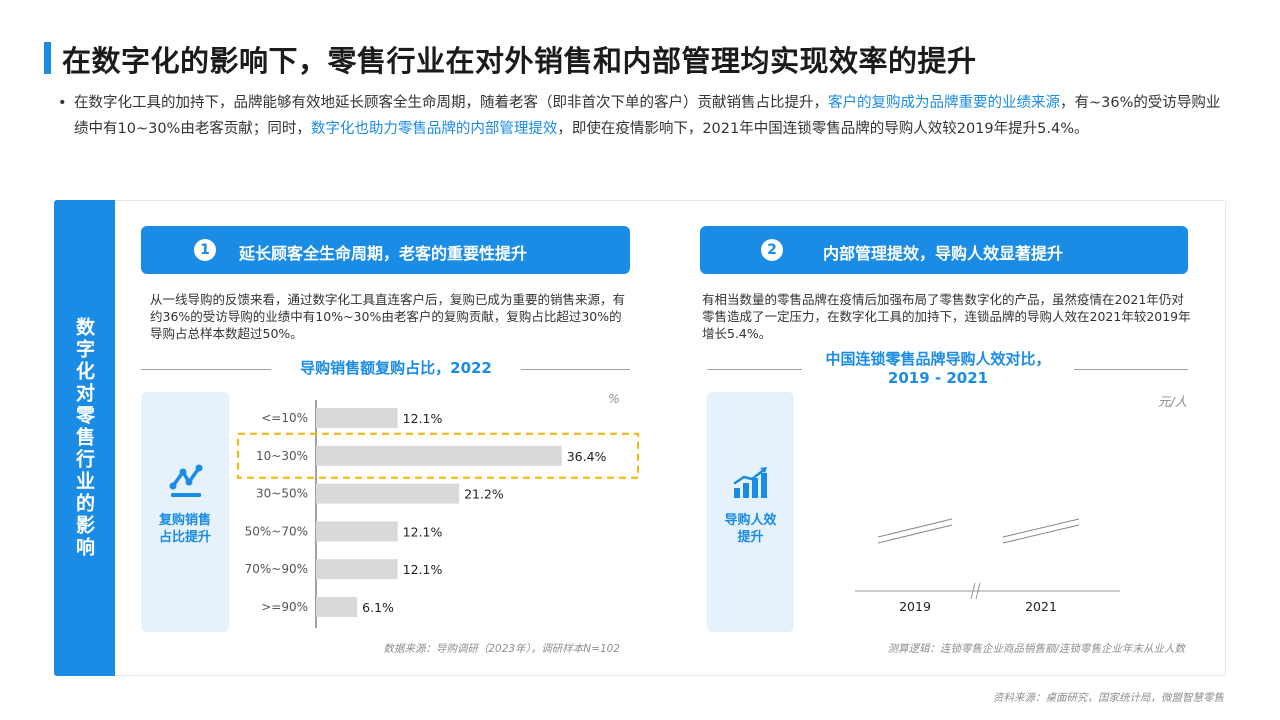  I want to click on category-label: >=90%, so click(284, 607).